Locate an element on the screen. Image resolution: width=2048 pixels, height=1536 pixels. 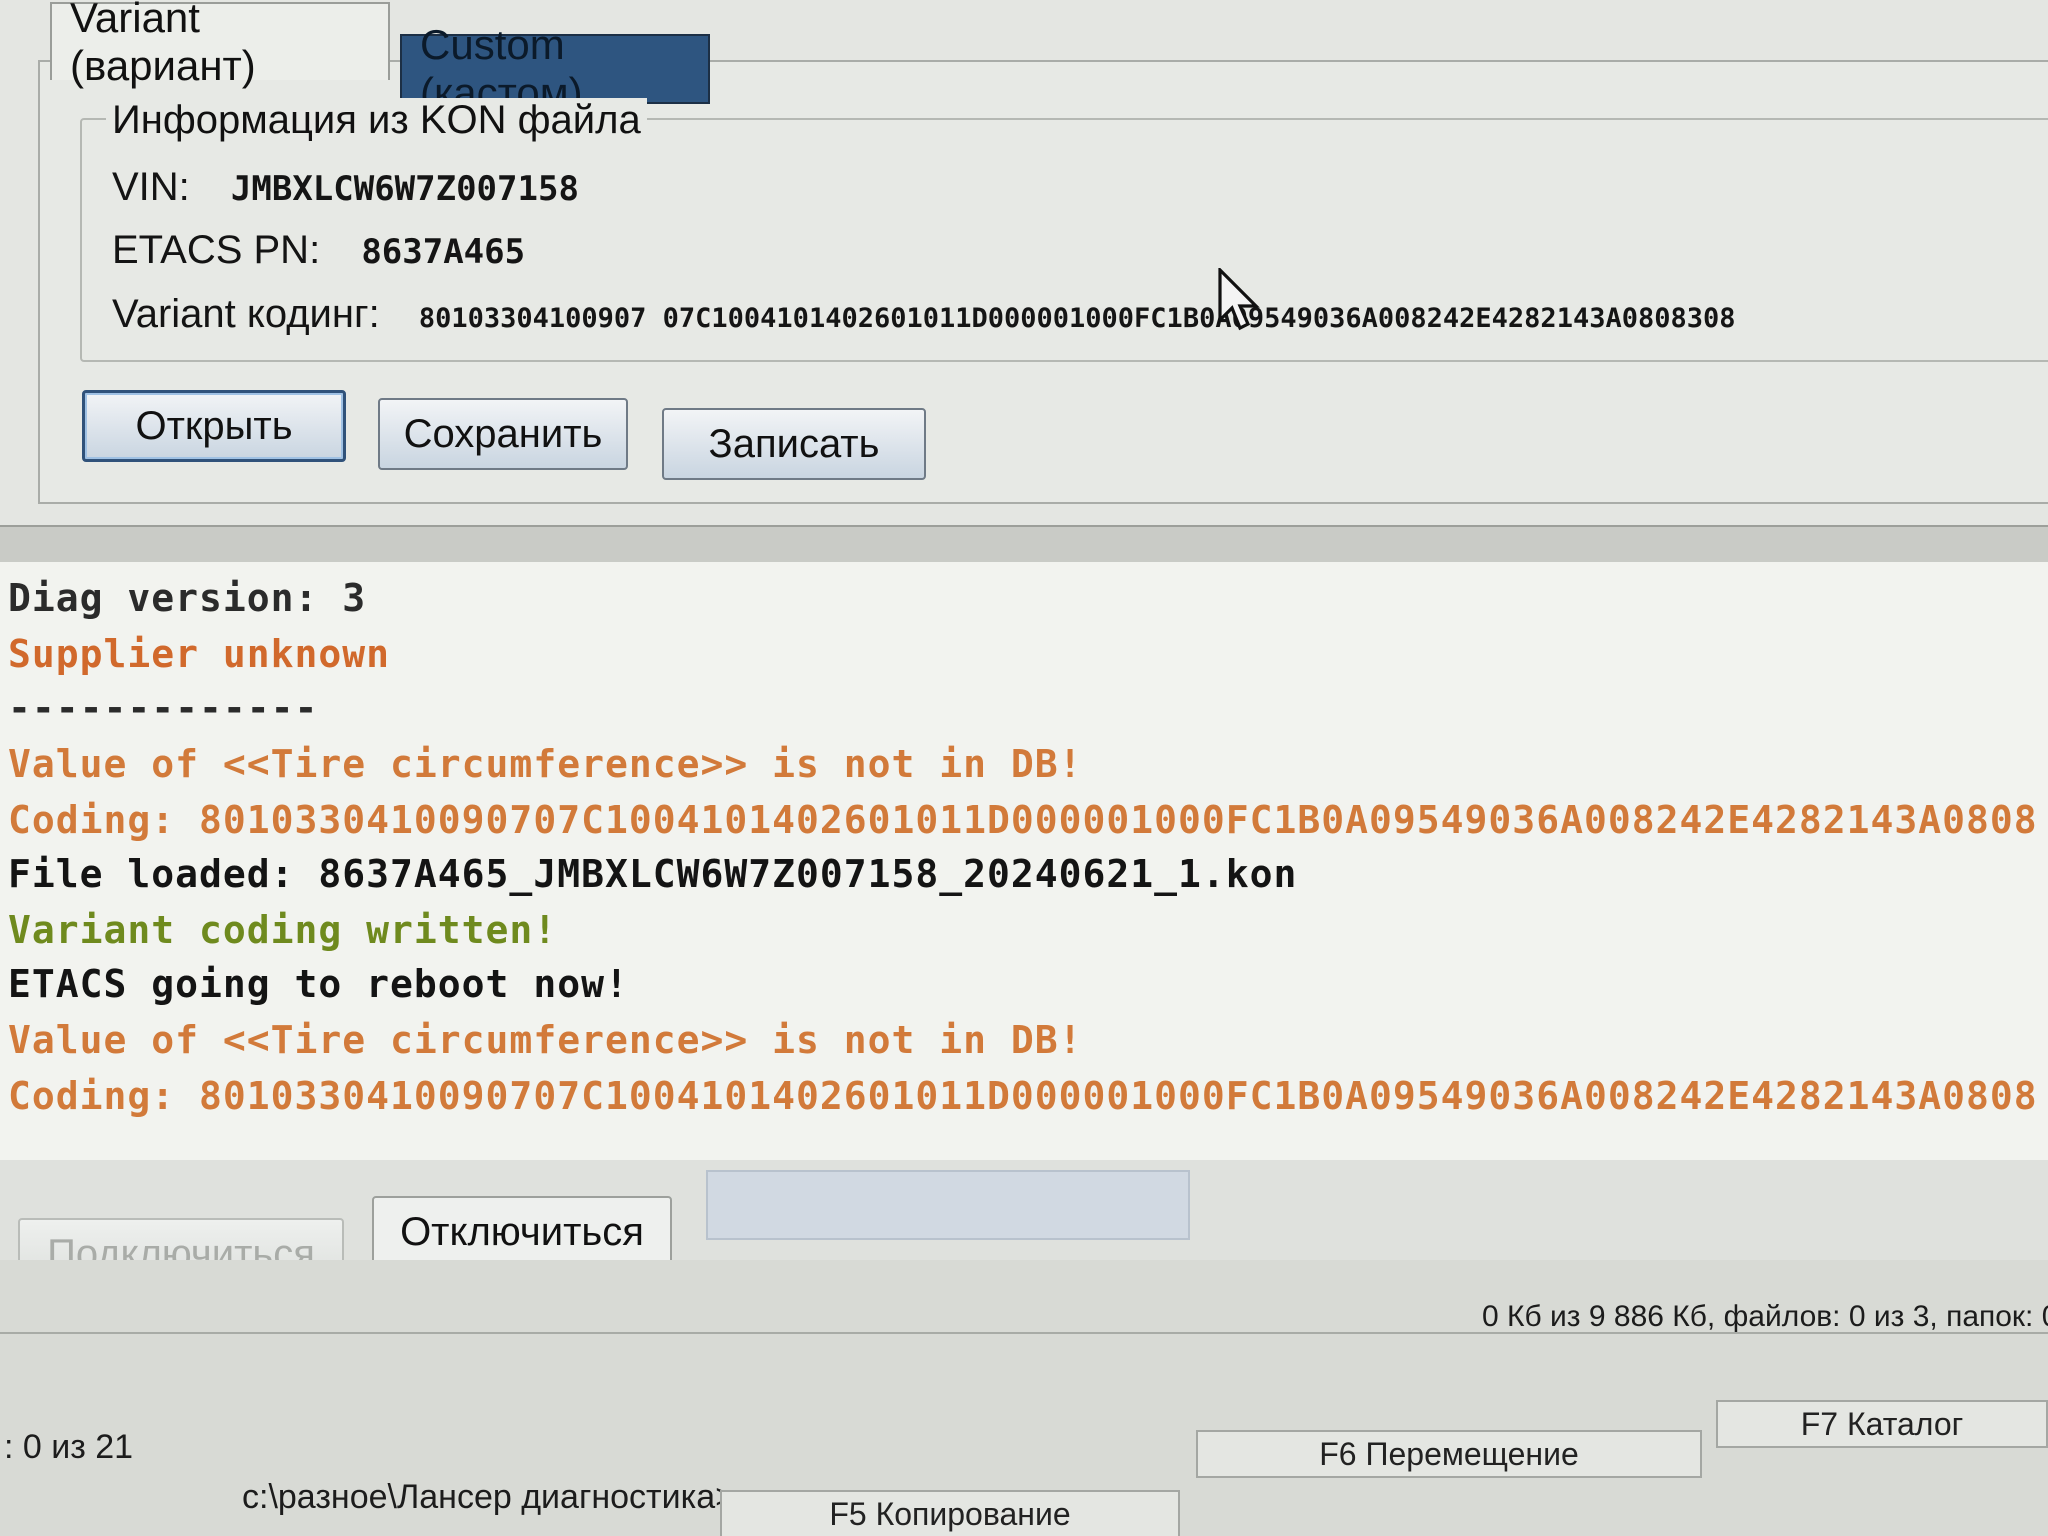
log-line: Variant coding written! is located at coordinates (283, 930).